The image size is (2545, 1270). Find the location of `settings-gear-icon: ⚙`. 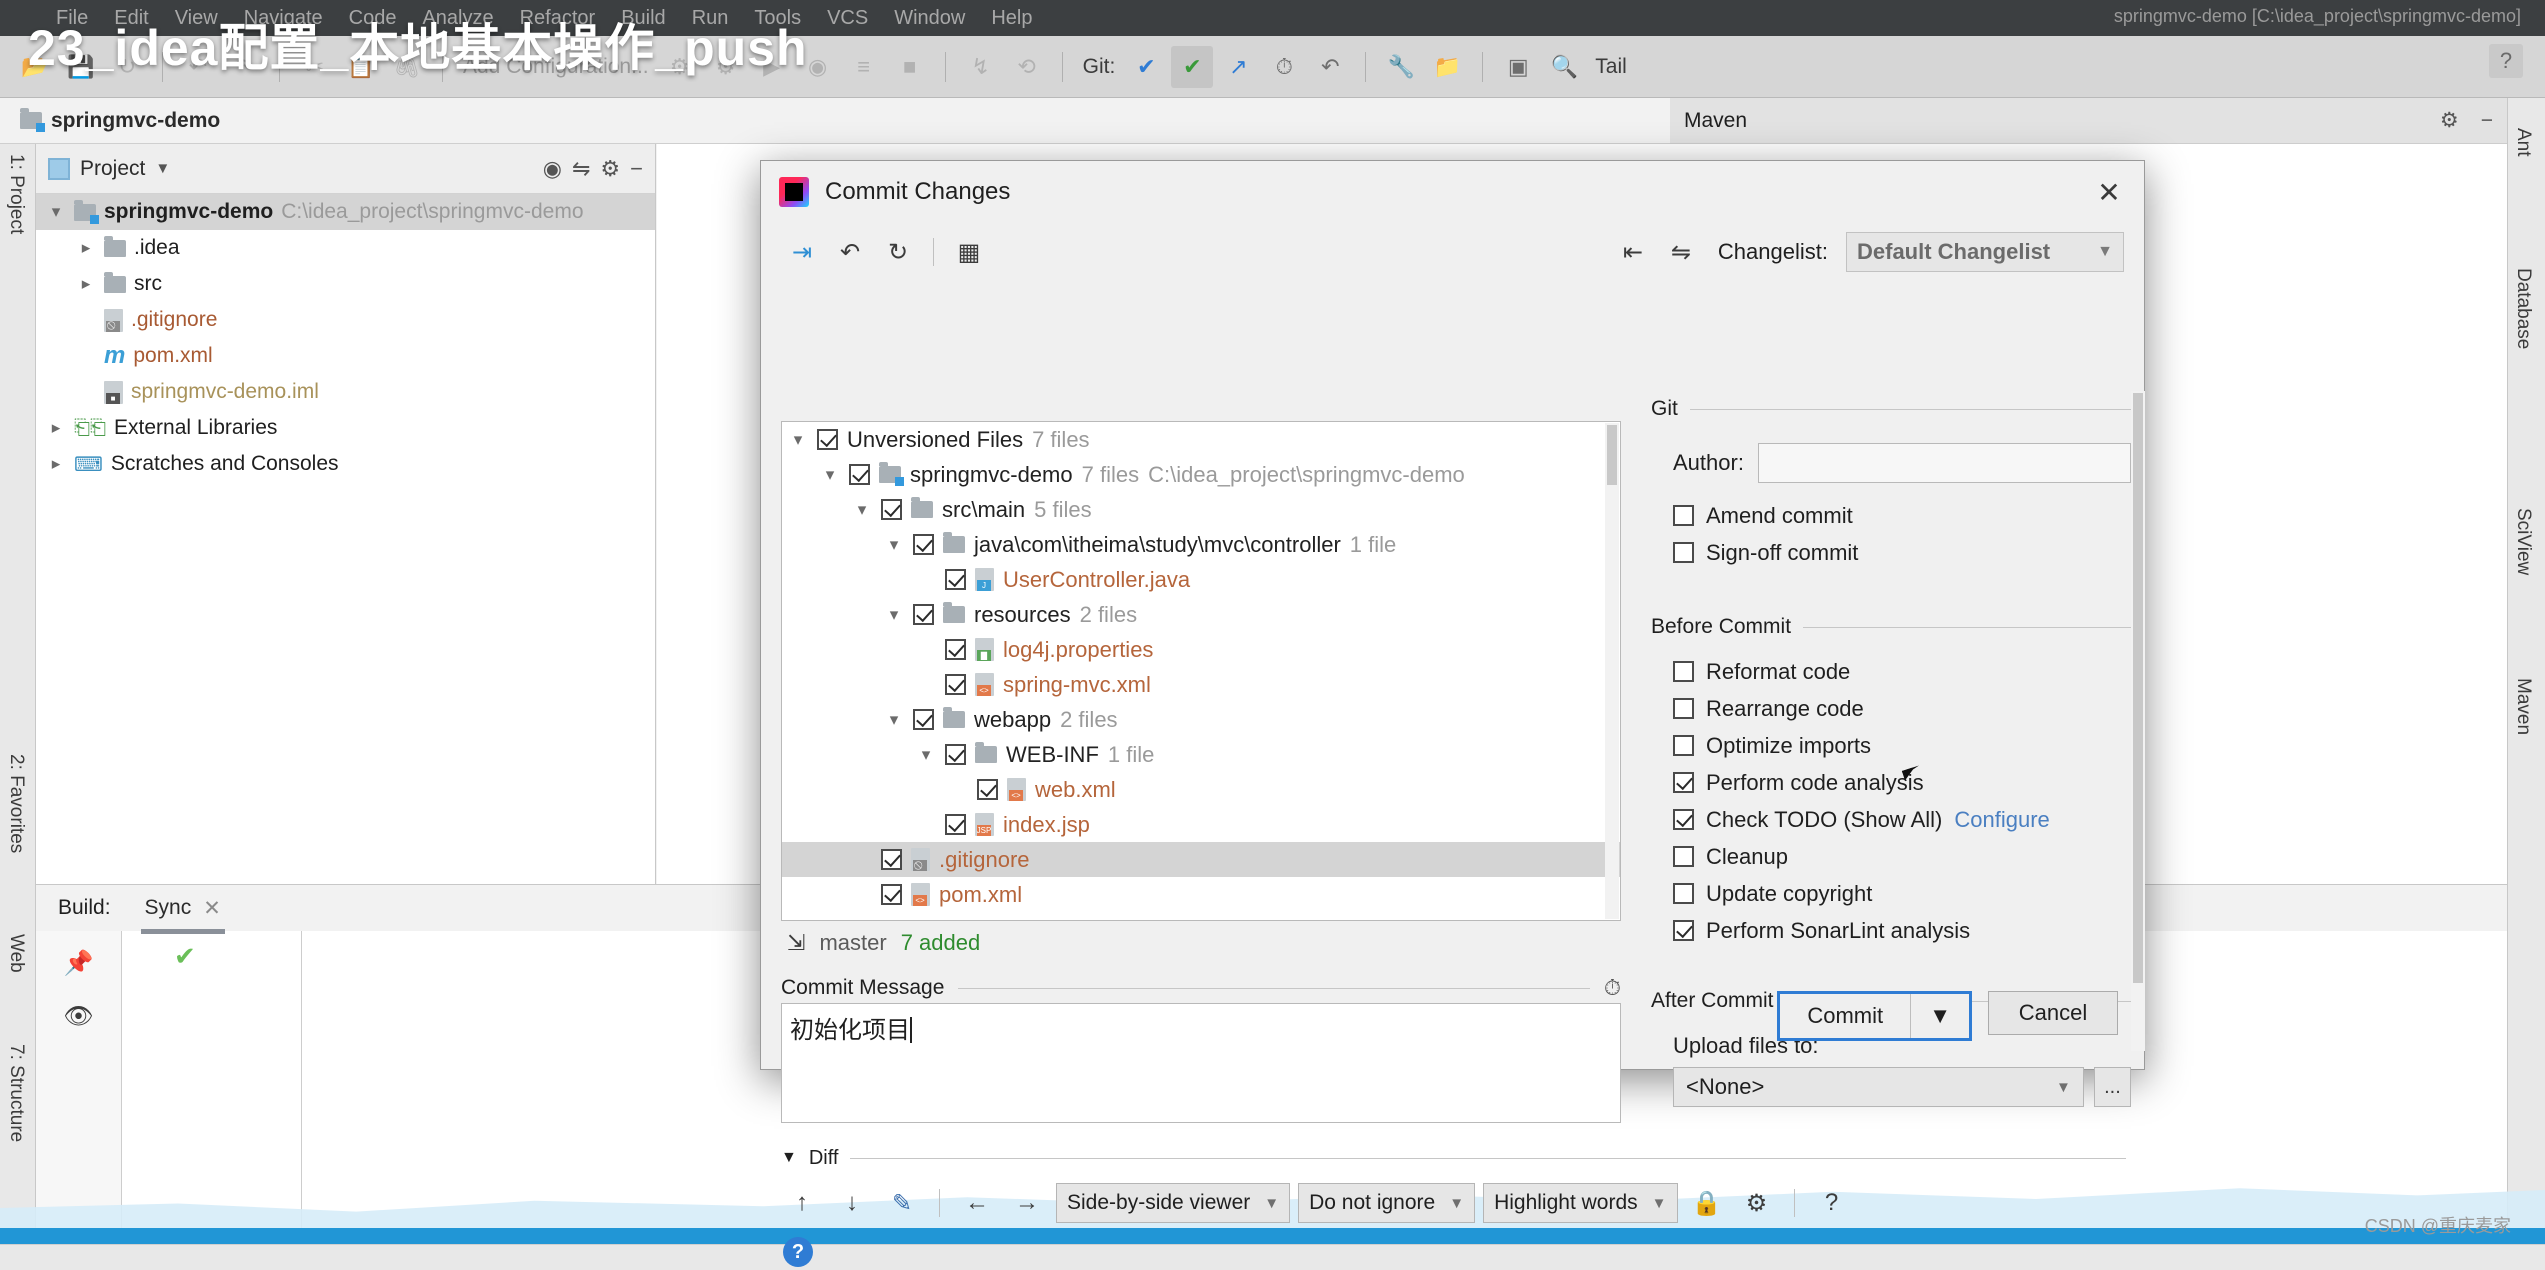

settings-gear-icon: ⚙ is located at coordinates (1757, 1203).